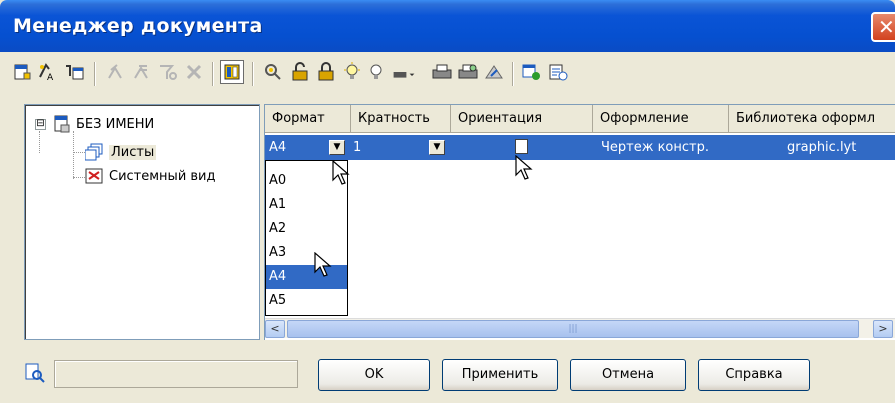 The height and width of the screenshot is (403, 895). Describe the element at coordinates (95, 152) in the screenshot. I see `sheets-icon` at that location.